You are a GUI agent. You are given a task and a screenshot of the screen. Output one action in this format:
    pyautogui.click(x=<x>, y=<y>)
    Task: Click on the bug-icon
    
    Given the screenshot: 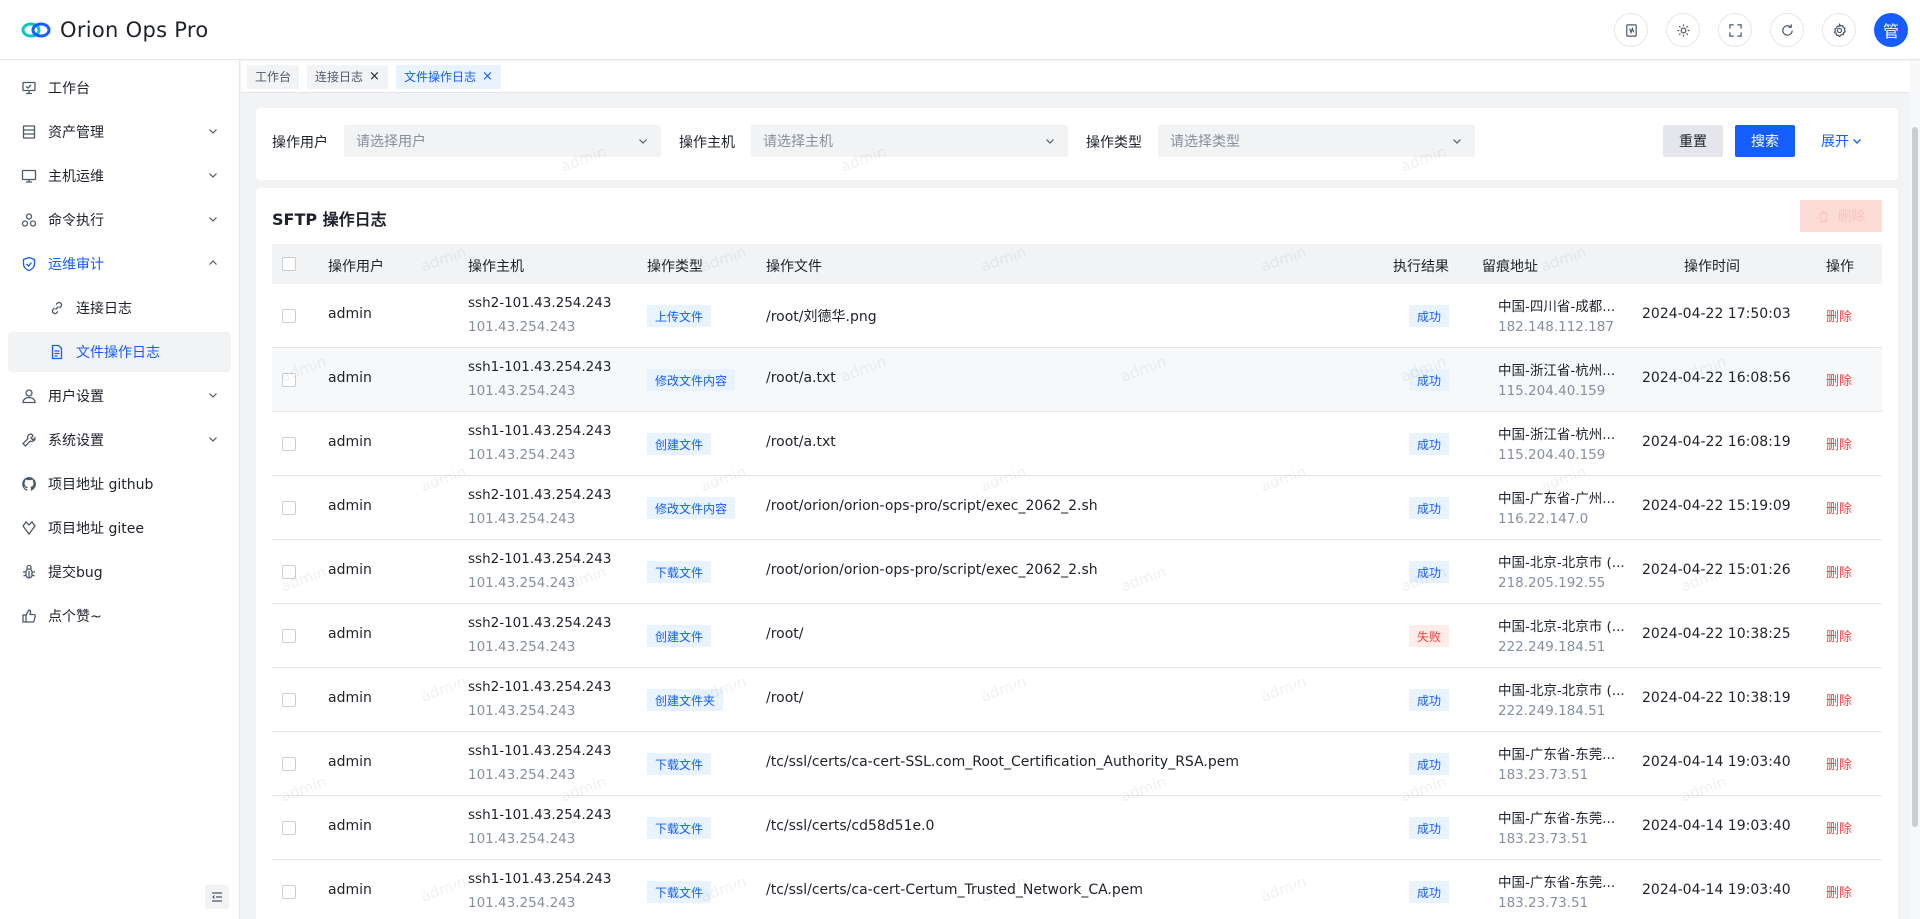 What is the action you would take?
    pyautogui.click(x=29, y=572)
    